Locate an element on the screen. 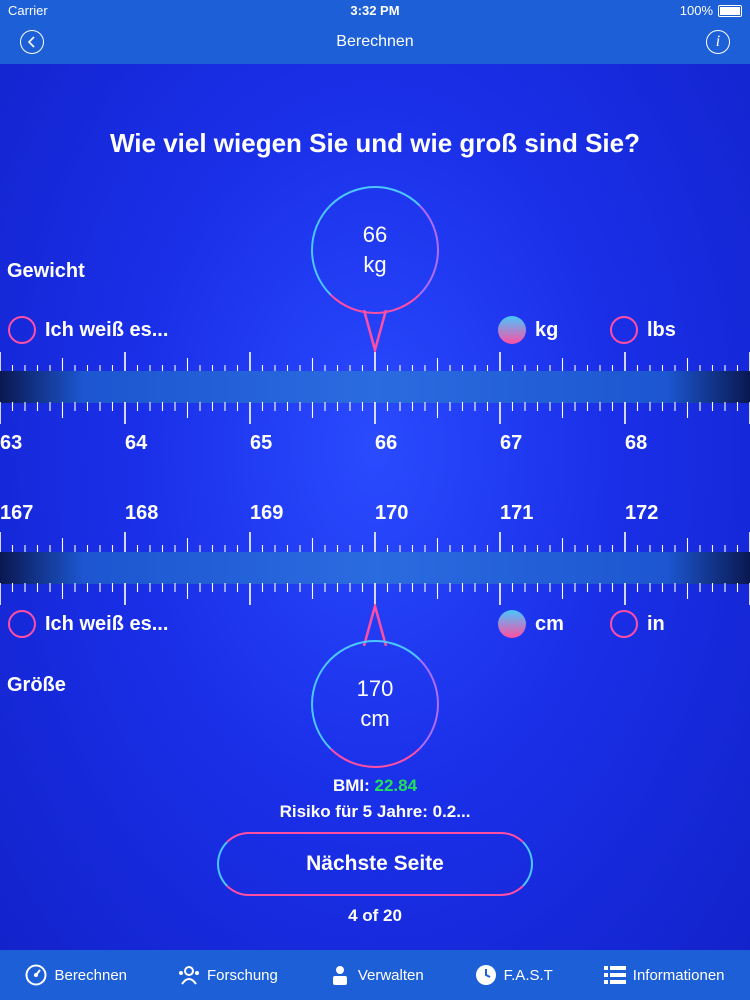 The image size is (750, 1000). height-tick-labels: 167 168 169 170 171 172 is located at coordinates (375, 515).